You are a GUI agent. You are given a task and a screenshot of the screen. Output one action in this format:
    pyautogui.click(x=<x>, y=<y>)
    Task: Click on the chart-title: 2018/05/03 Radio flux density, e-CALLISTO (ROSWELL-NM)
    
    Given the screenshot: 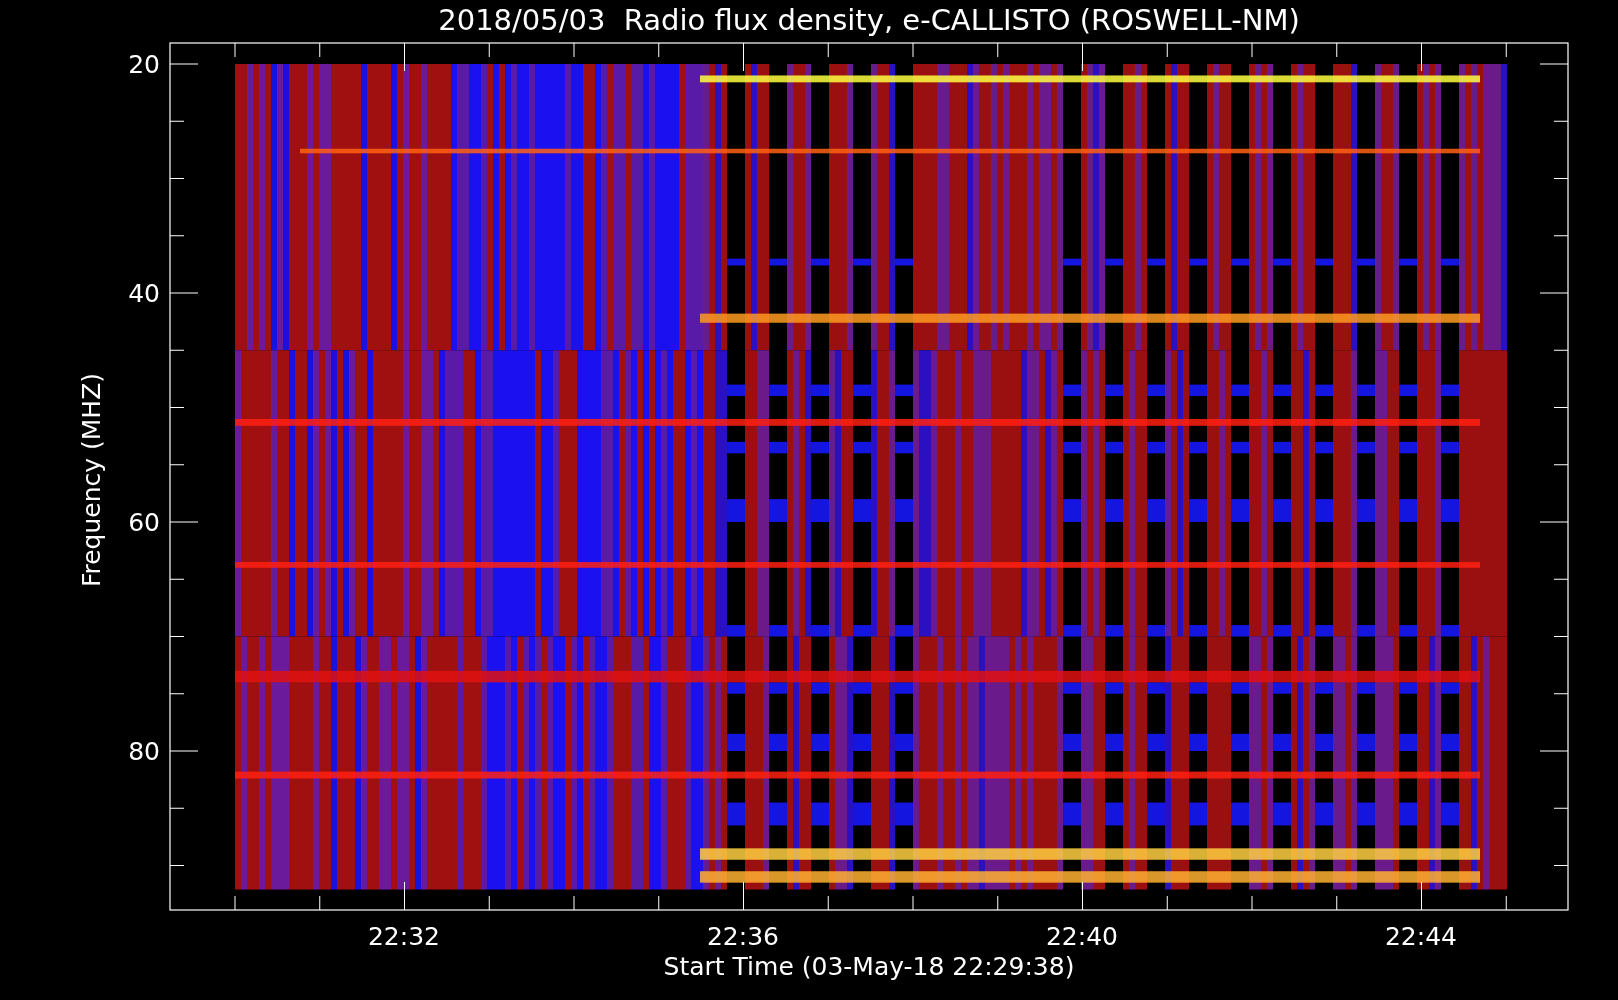 What is the action you would take?
    pyautogui.click(x=869, y=20)
    